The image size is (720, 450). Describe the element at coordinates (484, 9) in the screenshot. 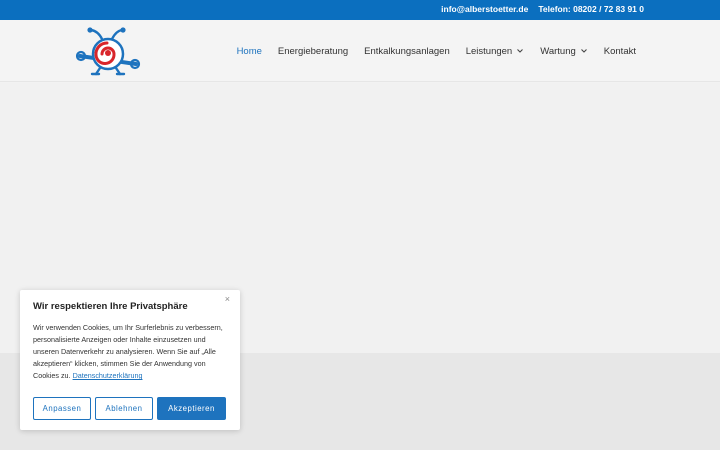

I see `email-link: info@alberstoetter.de` at that location.